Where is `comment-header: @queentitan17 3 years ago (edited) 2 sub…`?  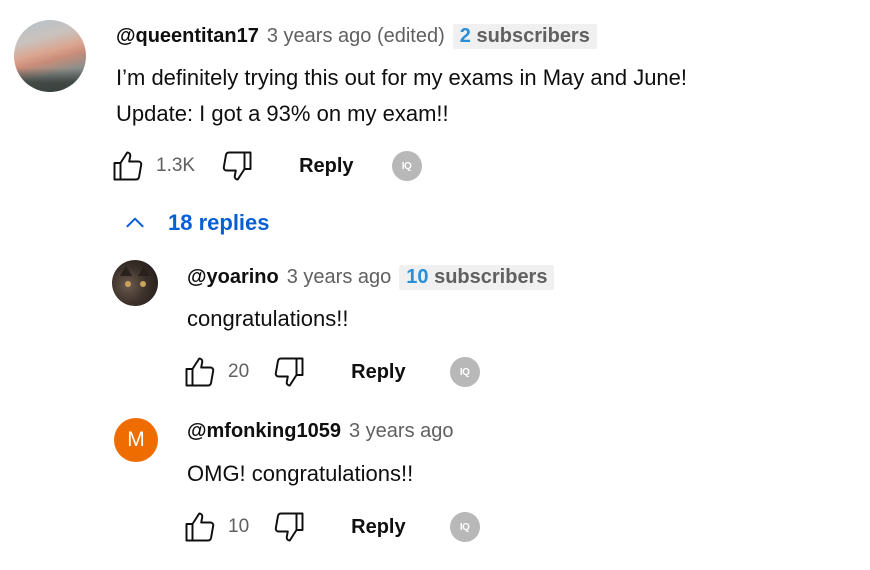 comment-header: @queentitan17 3 years ago (edited) 2 sub… is located at coordinates (356, 36).